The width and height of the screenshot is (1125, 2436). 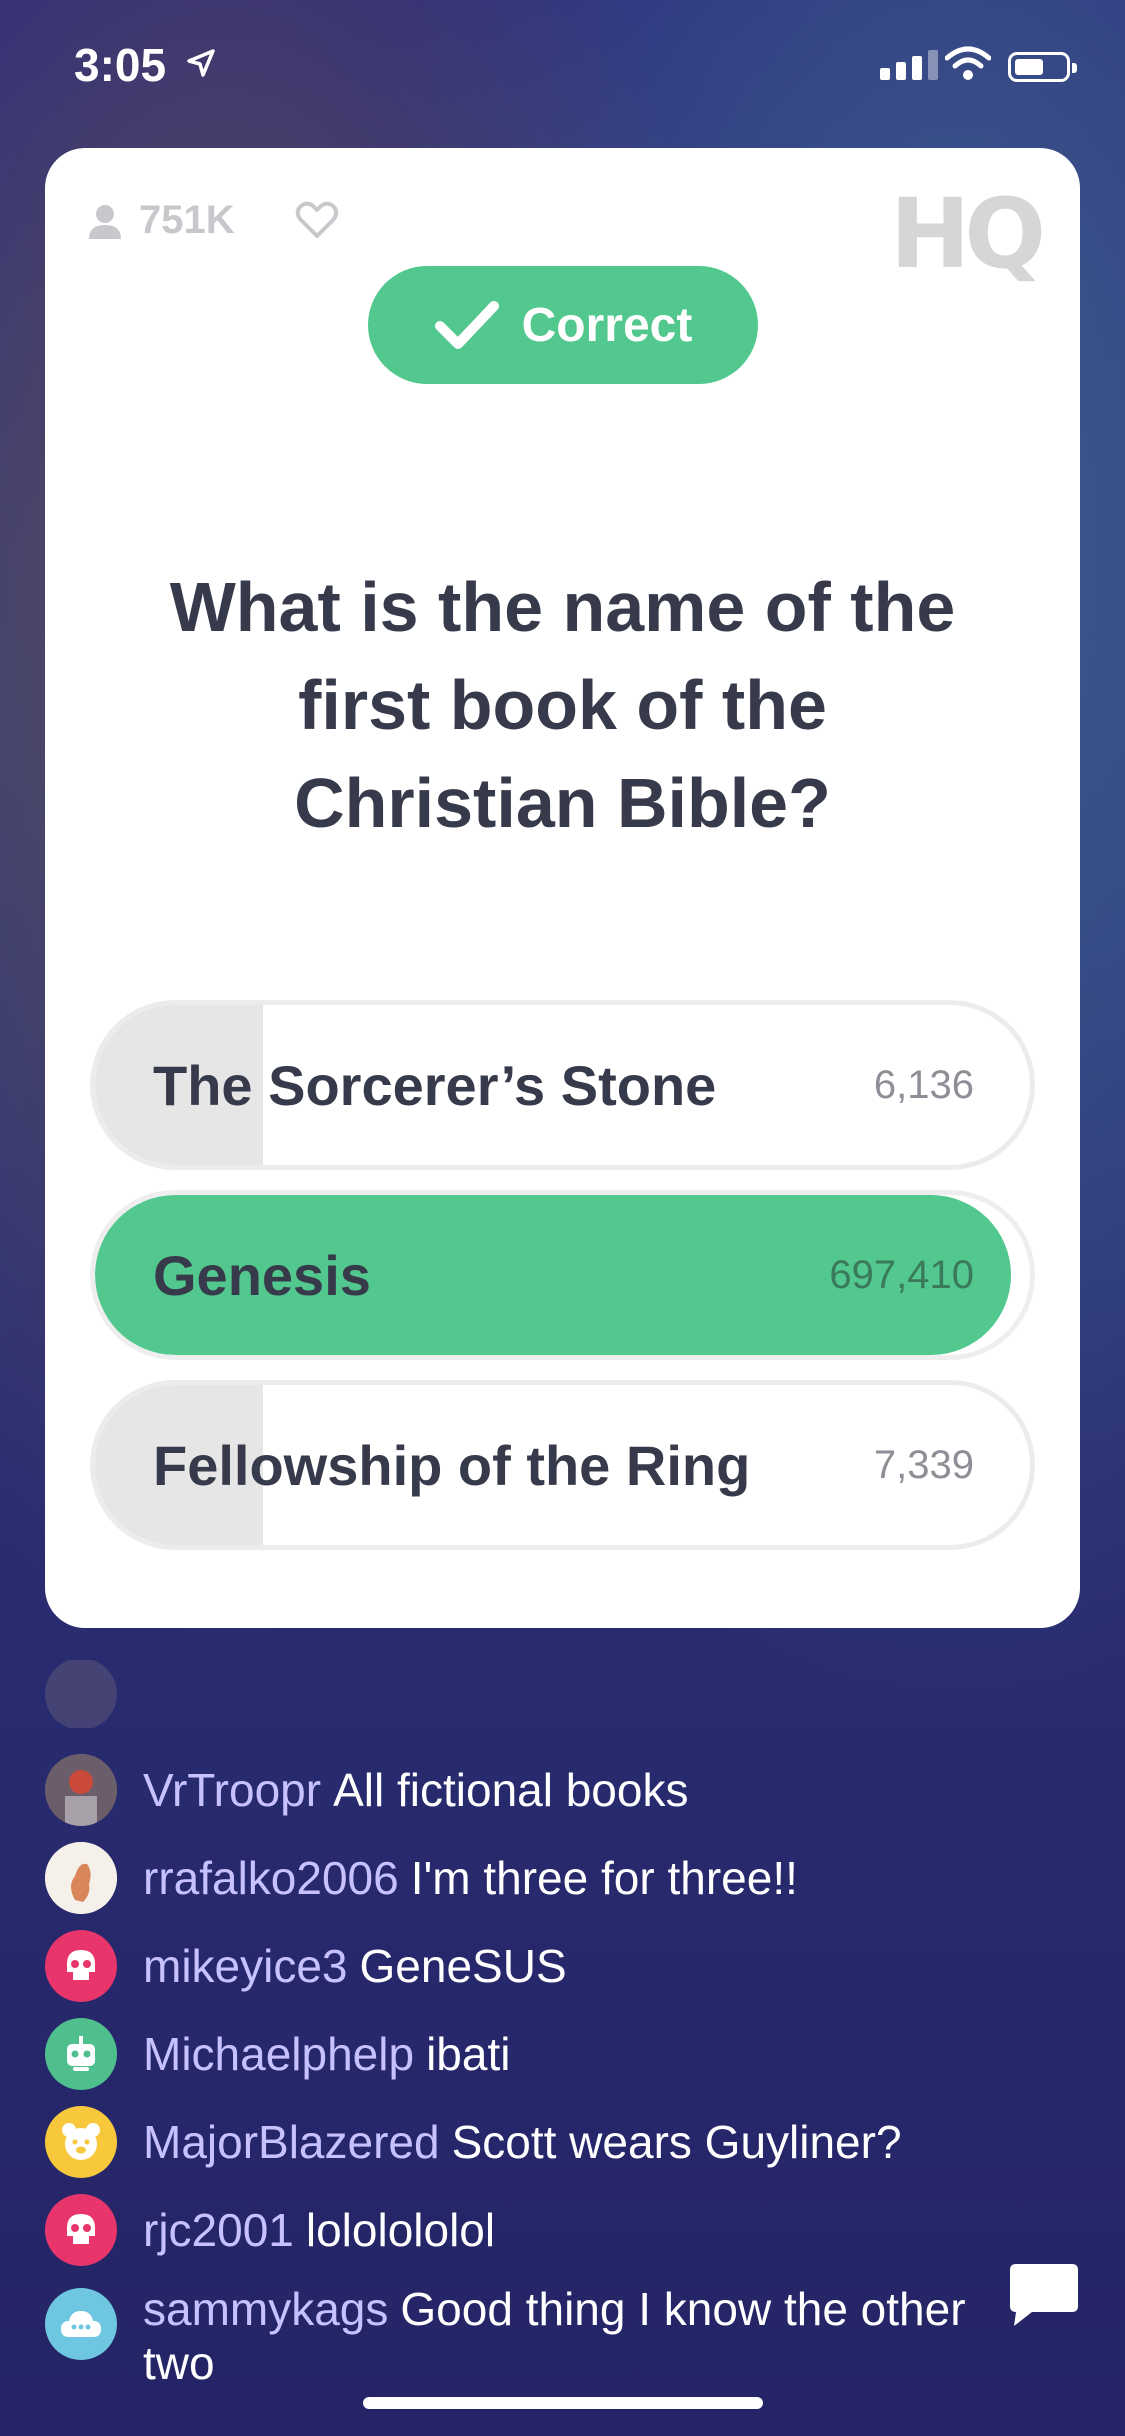 What do you see at coordinates (218, 2230) in the screenshot?
I see `chat-username: rjc2001` at bounding box center [218, 2230].